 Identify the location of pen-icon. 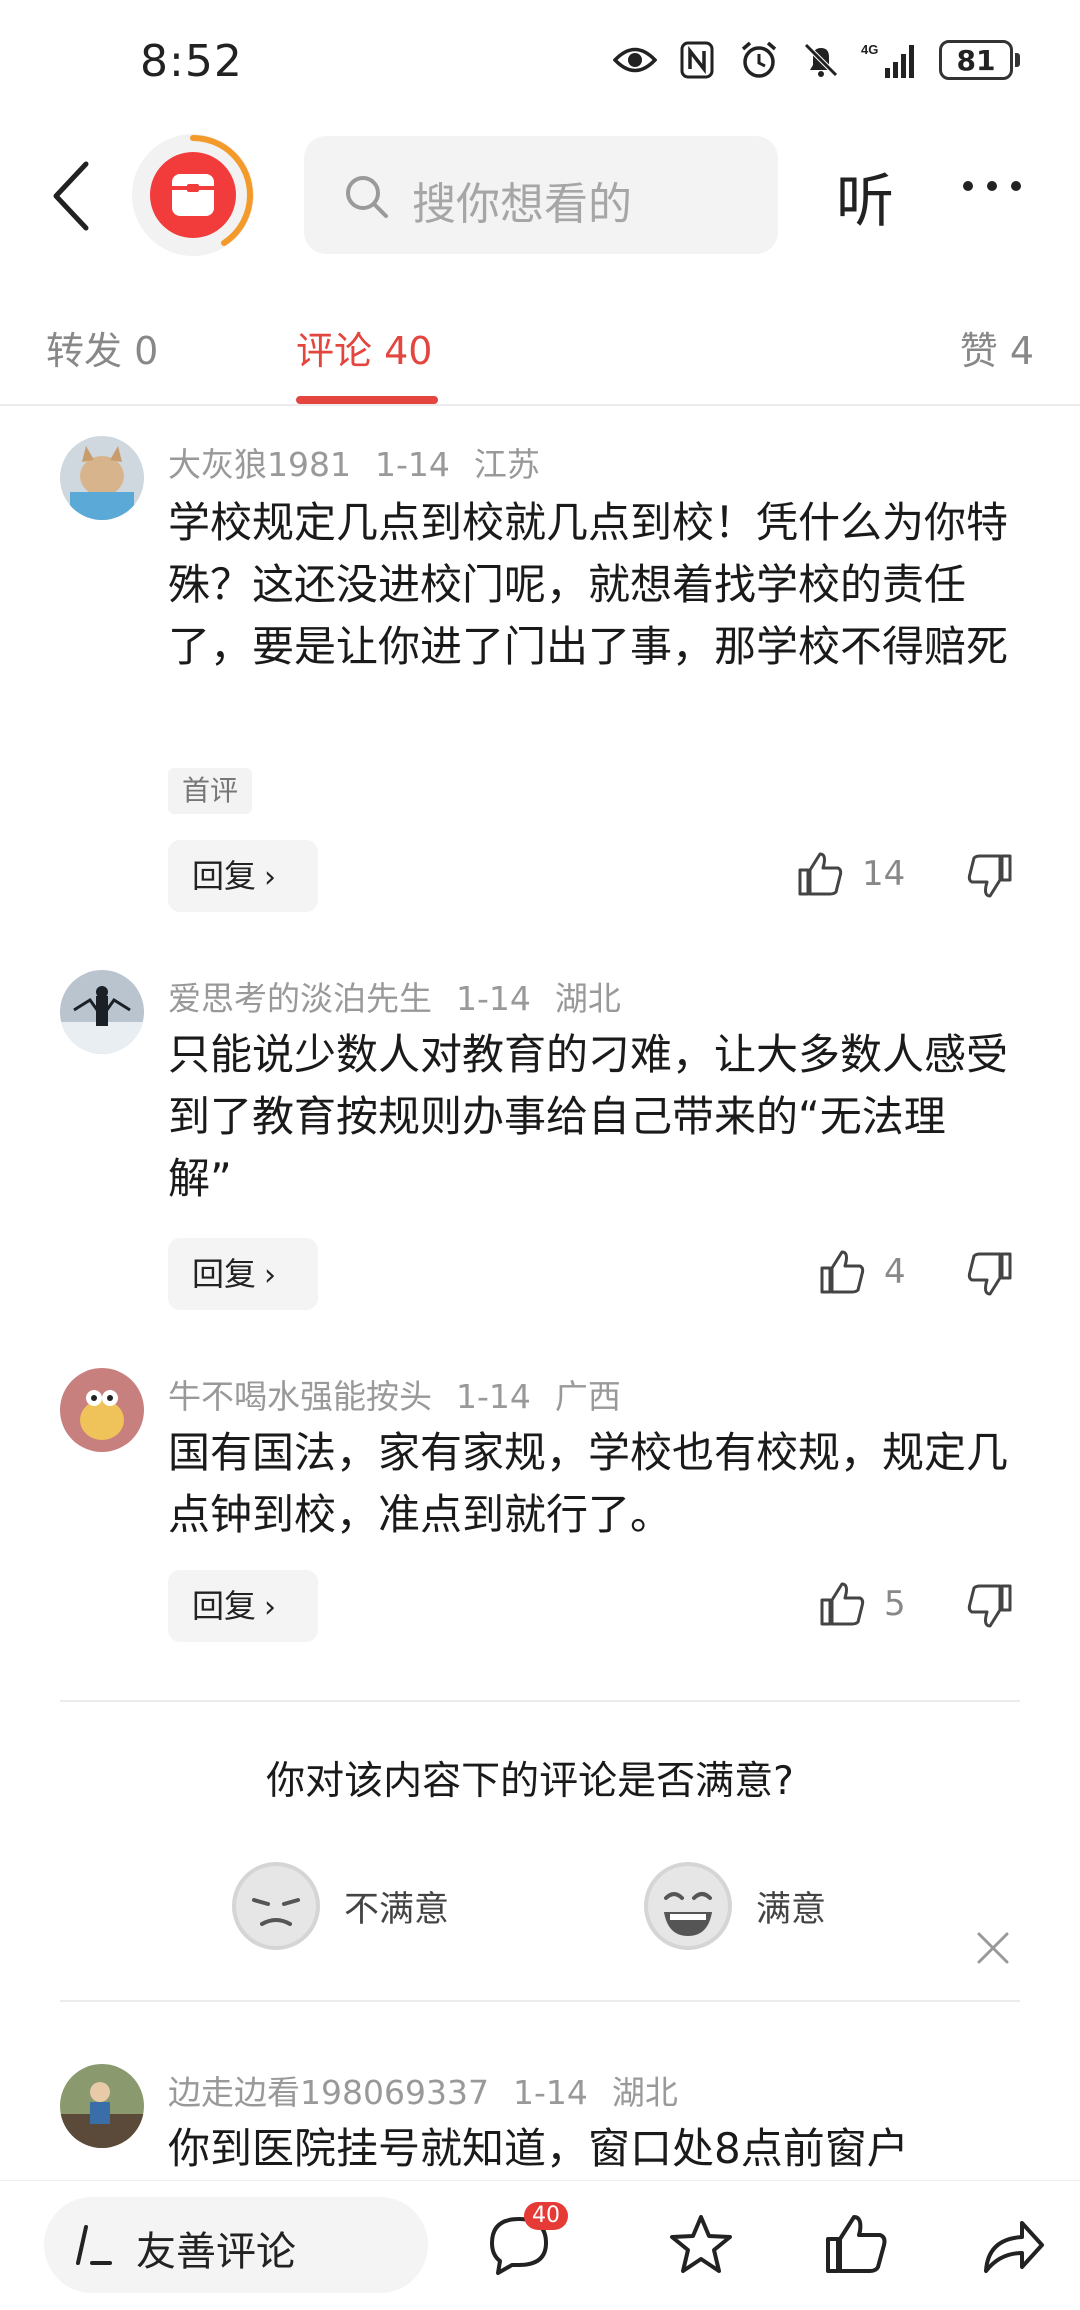
(94, 2245).